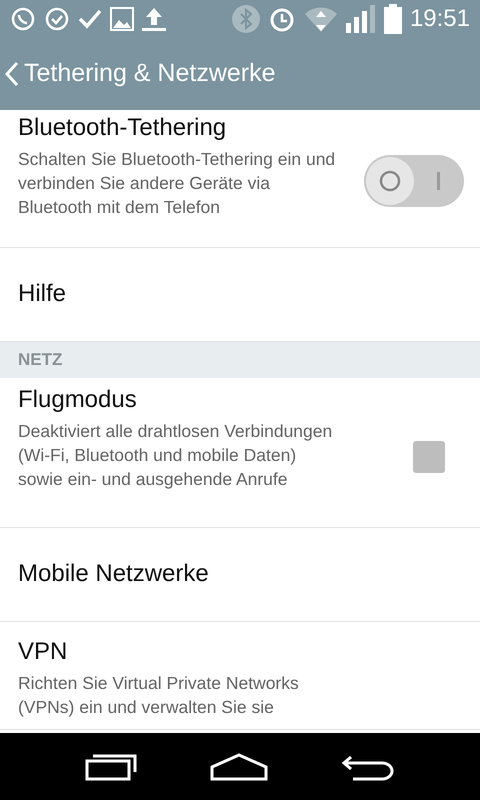  I want to click on checkbox, so click(429, 456).